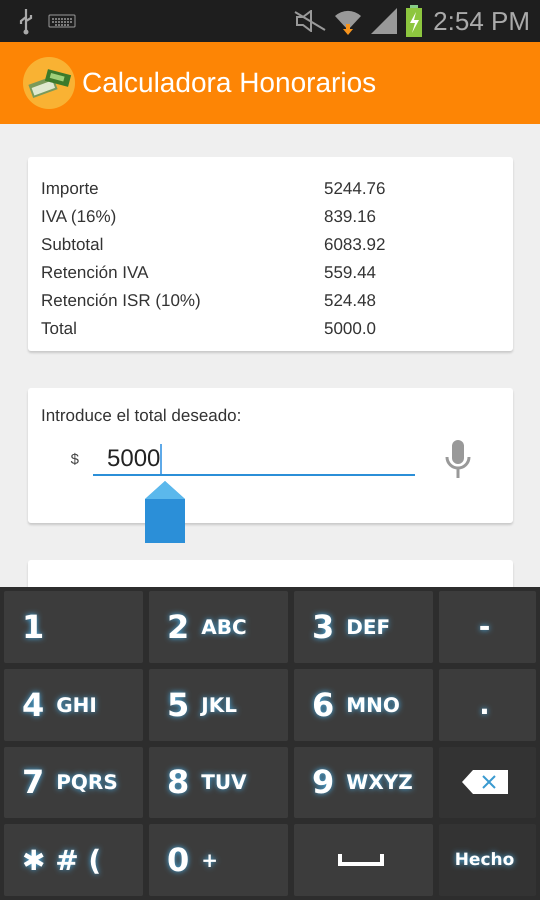 This screenshot has height=900, width=540. Describe the element at coordinates (481, 21) in the screenshot. I see `status-time: 2:54 PM` at that location.